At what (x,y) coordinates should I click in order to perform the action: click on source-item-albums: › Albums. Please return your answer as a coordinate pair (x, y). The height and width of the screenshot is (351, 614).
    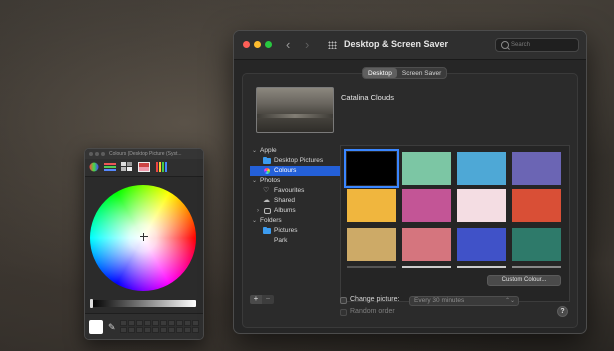
    Looking at the image, I should click on (295, 211).